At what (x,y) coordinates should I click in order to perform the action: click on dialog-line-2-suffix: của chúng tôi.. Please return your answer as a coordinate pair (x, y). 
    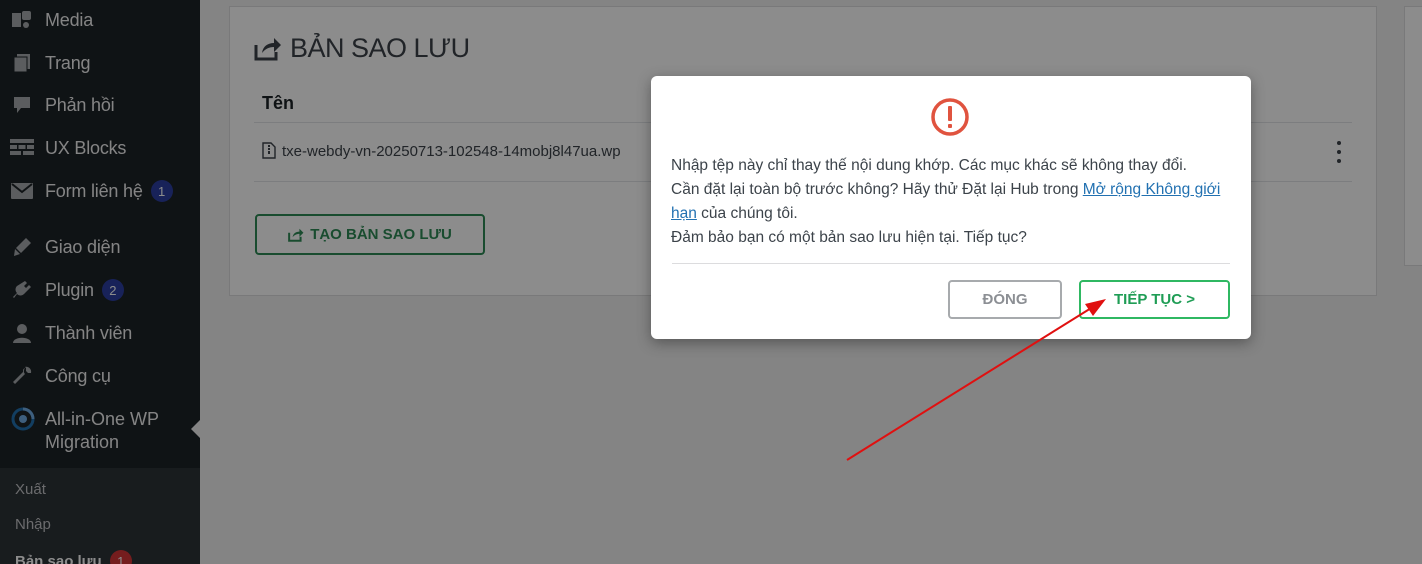
    Looking at the image, I should click on (747, 213).